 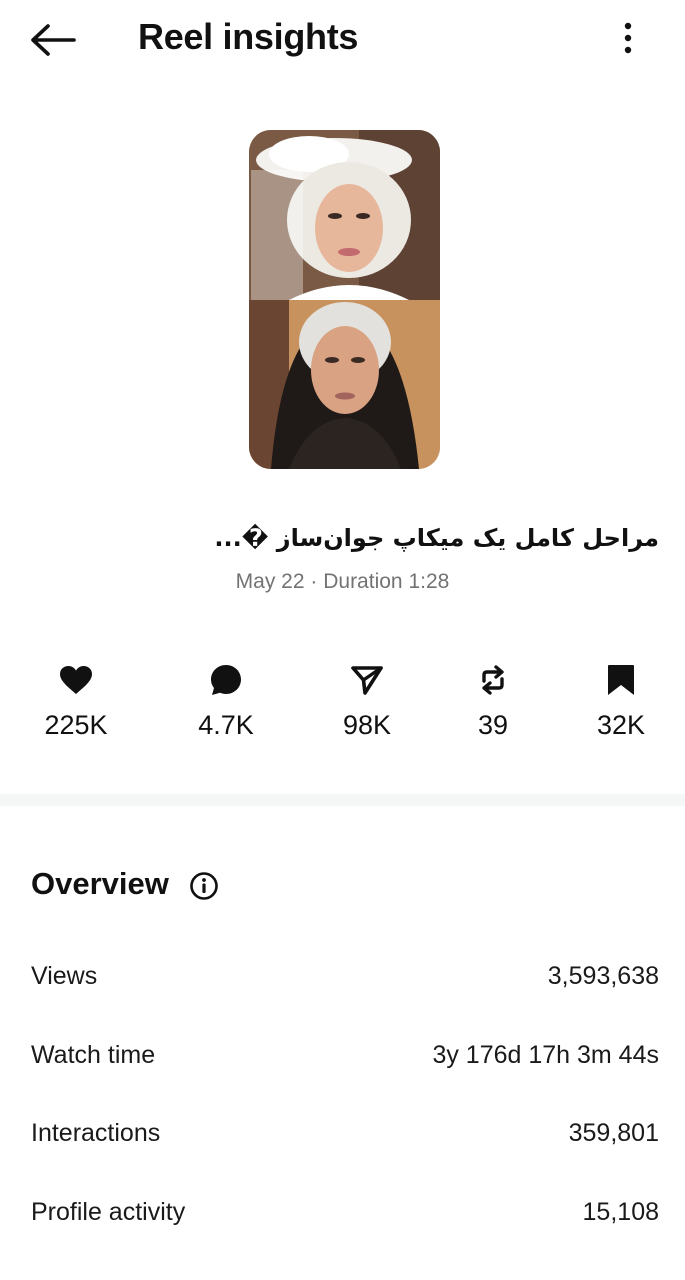 What do you see at coordinates (108, 1211) in the screenshot?
I see `profile-activity-label: Profile activity` at bounding box center [108, 1211].